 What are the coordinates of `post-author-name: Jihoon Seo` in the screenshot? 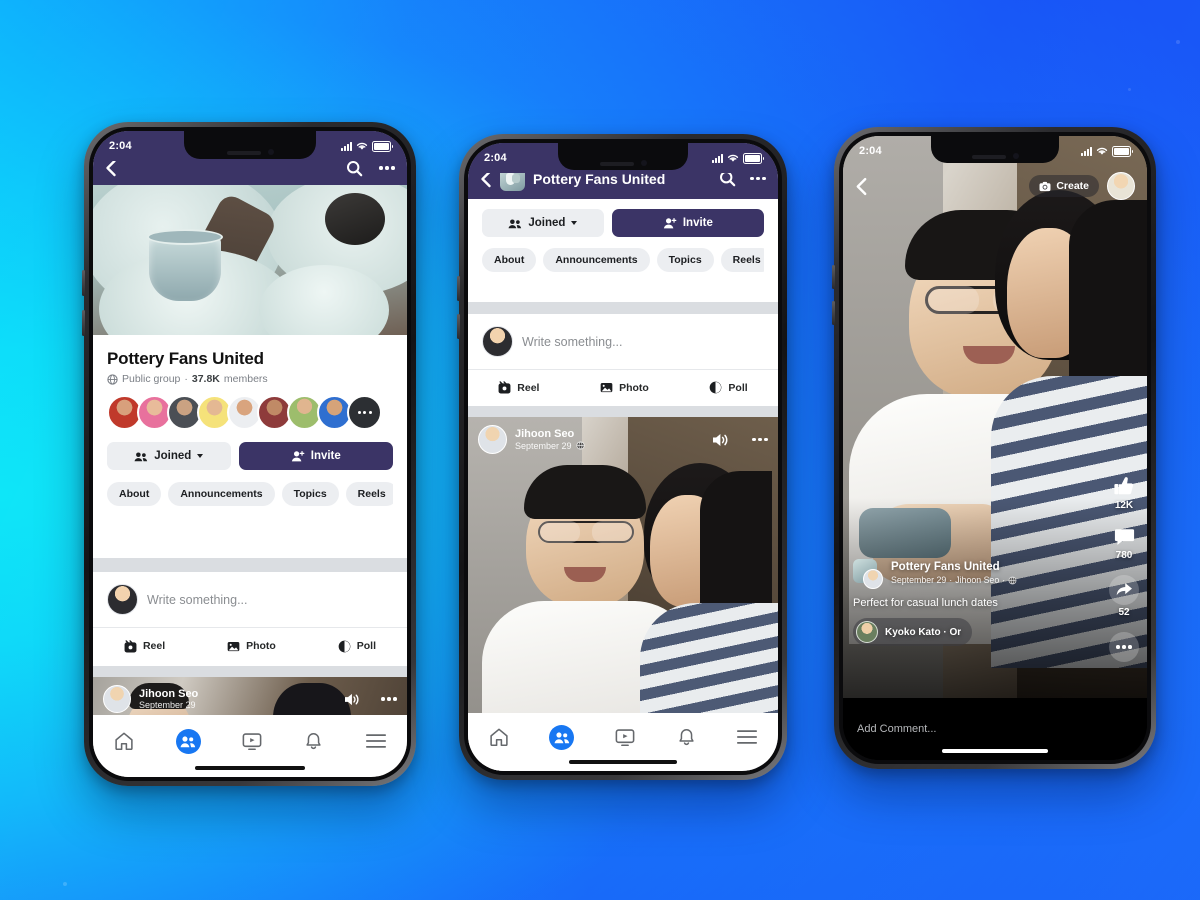 It's located at (169, 693).